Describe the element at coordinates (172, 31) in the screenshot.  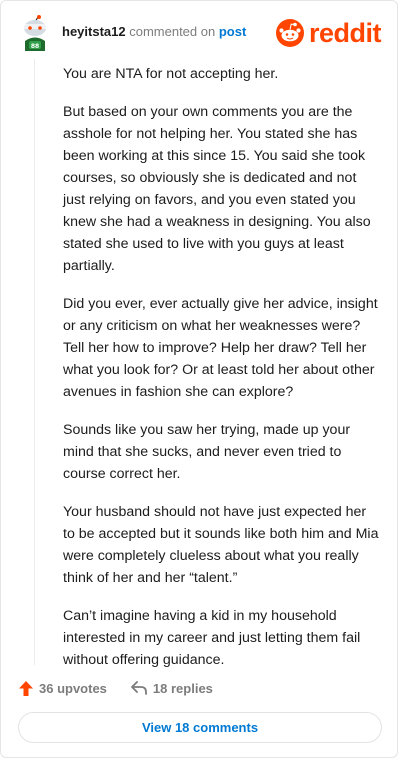
I see `commented-on-text: commented on` at that location.